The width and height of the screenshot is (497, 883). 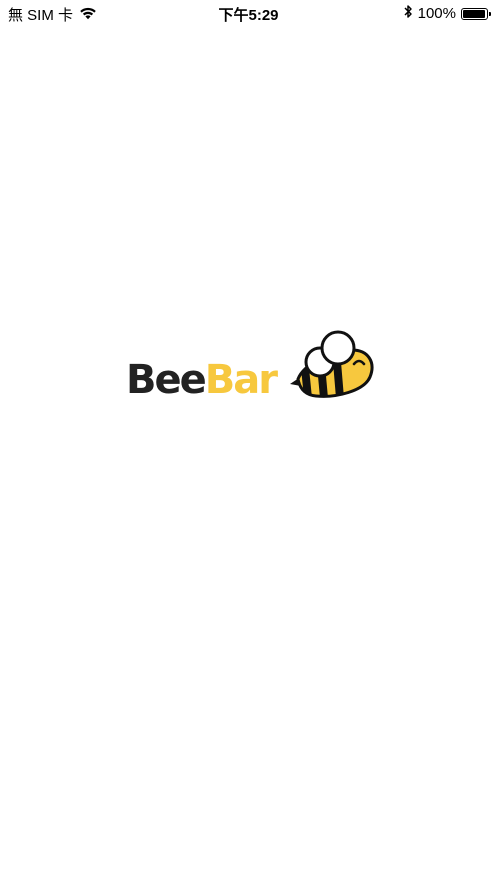 I want to click on logo-wordmark: BeeBar, so click(x=202, y=380).